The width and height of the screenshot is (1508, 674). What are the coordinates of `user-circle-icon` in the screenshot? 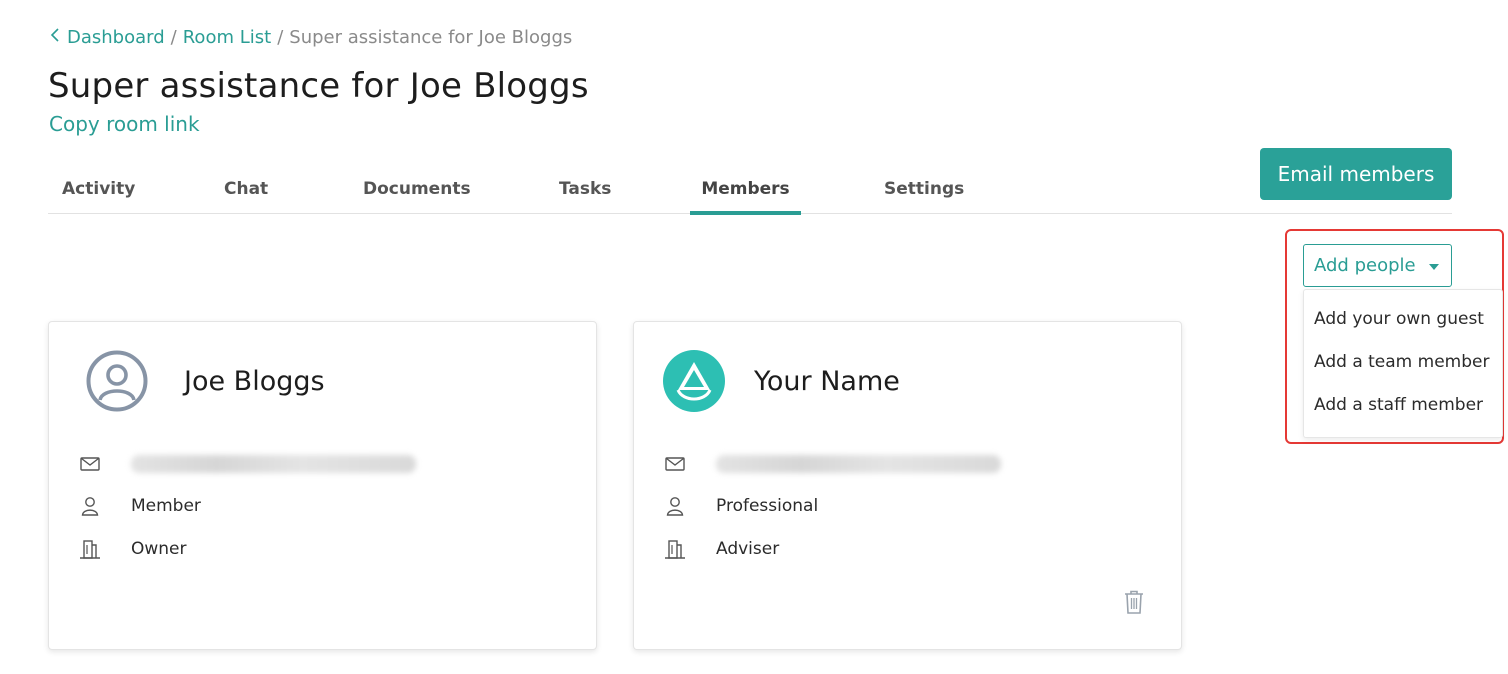 It's located at (117, 381).